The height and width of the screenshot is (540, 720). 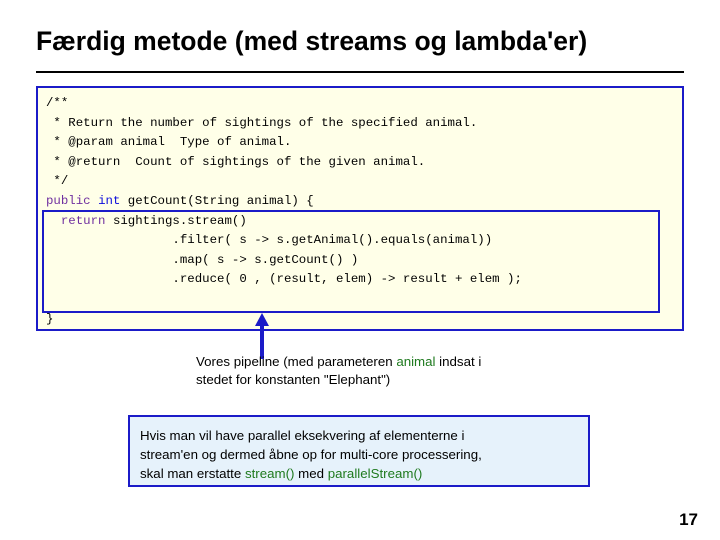 What do you see at coordinates (375, 473) in the screenshot?
I see `note-highlight-parallelstream: parallelStream()` at bounding box center [375, 473].